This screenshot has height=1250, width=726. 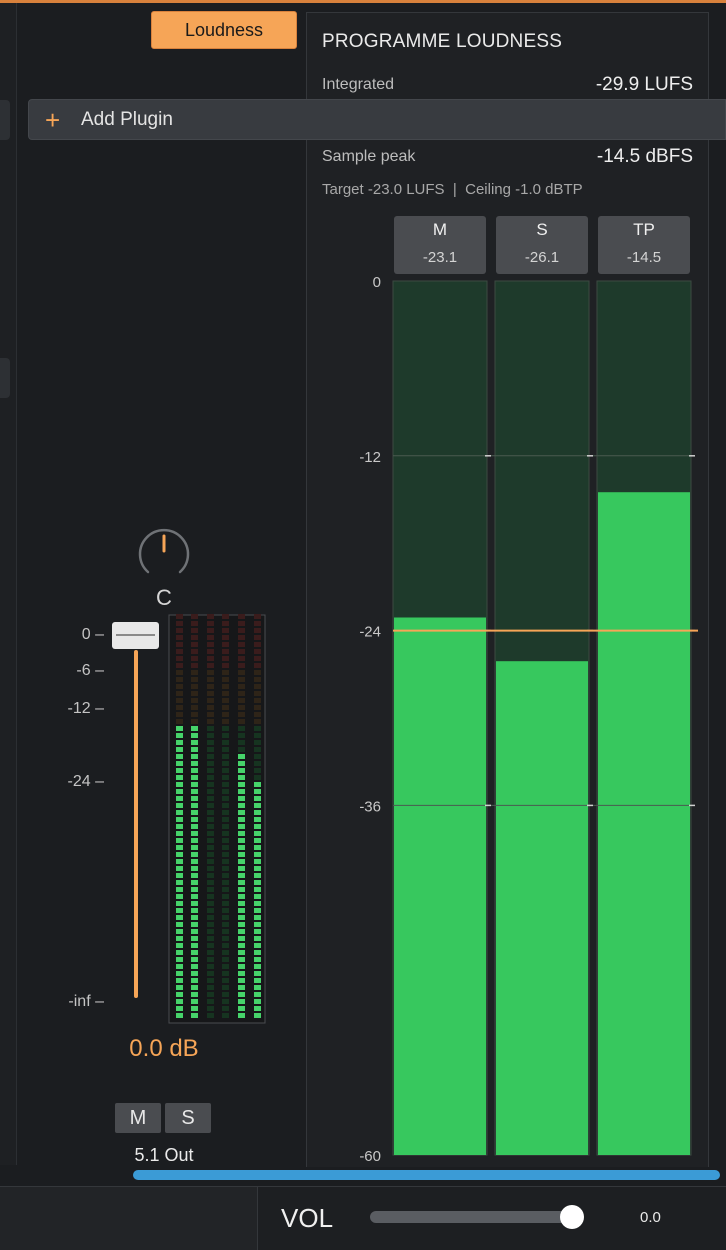 I want to click on y-tick-label: 0, so click(x=377, y=283).